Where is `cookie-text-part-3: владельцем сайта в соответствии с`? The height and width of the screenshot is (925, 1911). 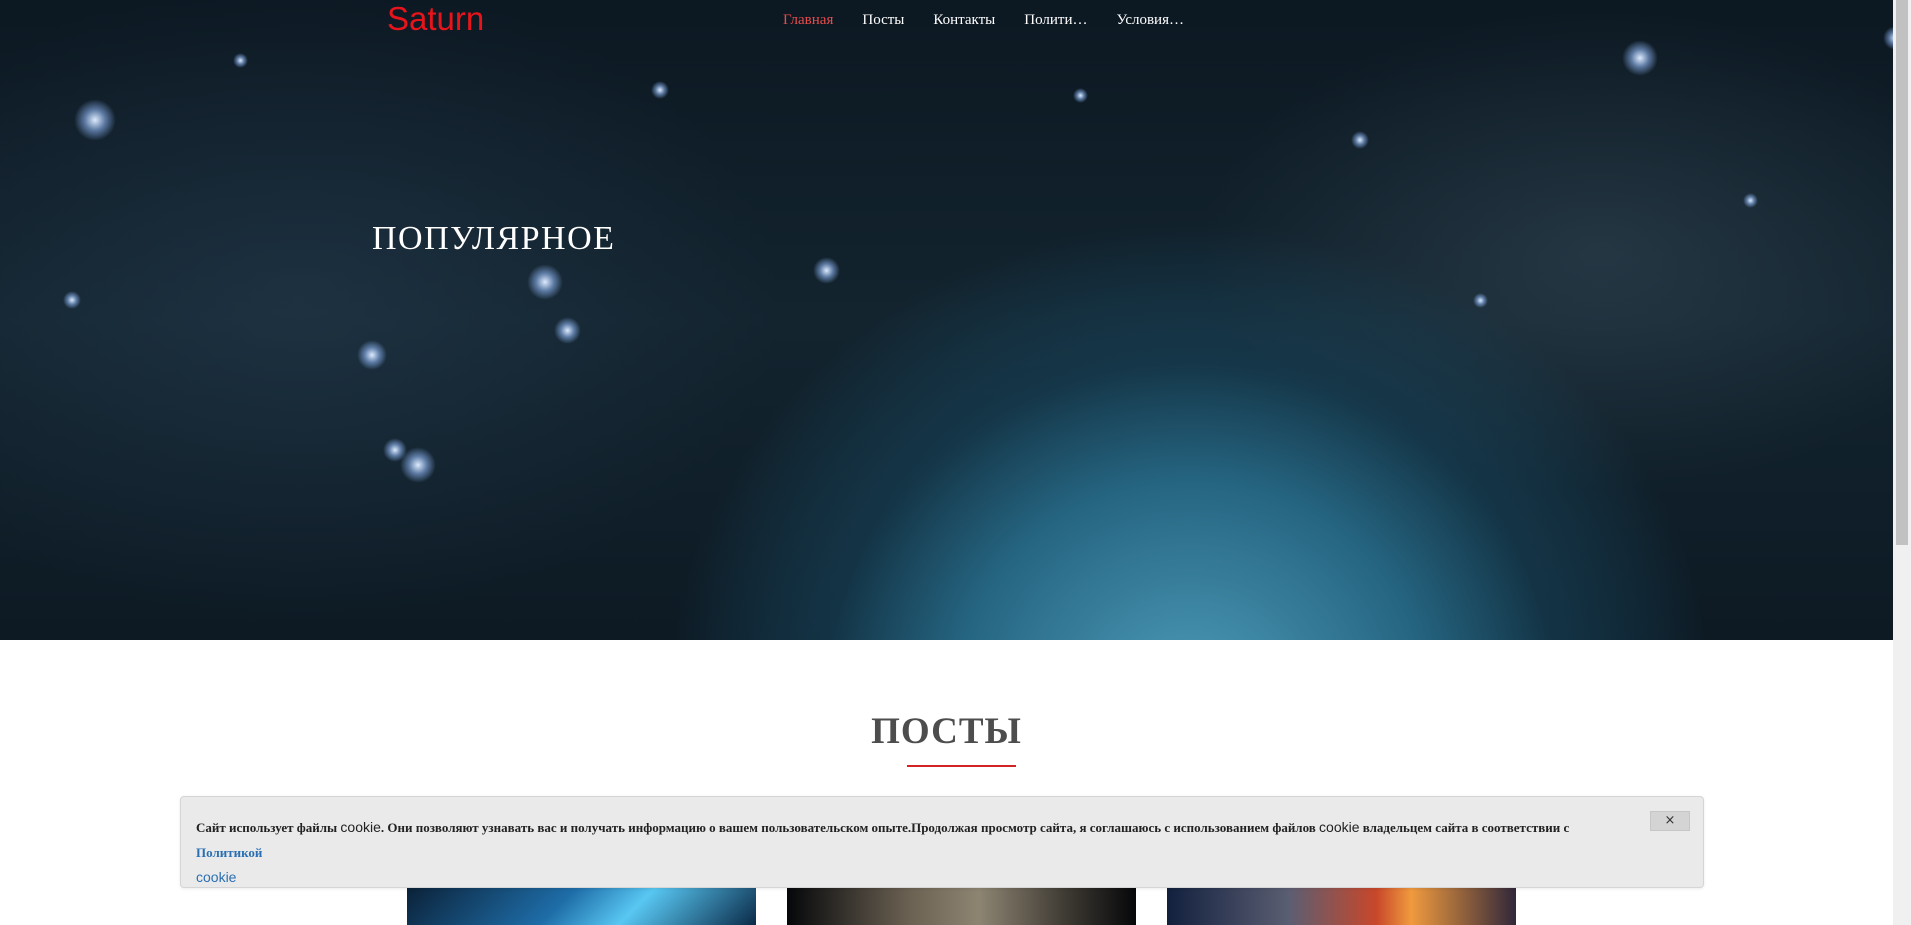 cookie-text-part-3: владельцем сайта в соответствии с is located at coordinates (1464, 827).